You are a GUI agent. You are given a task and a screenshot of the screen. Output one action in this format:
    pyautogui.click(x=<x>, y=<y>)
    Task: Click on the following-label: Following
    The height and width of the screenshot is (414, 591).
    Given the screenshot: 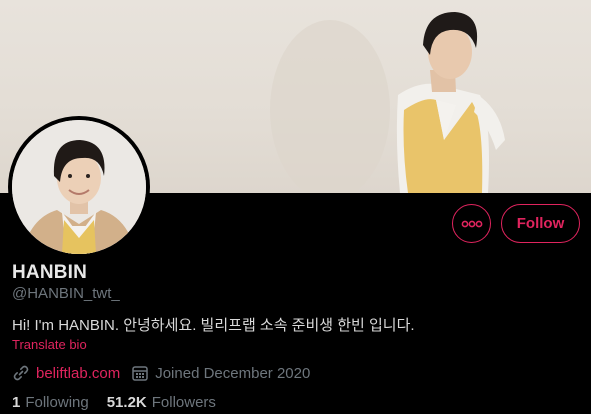 What is the action you would take?
    pyautogui.click(x=57, y=402)
    